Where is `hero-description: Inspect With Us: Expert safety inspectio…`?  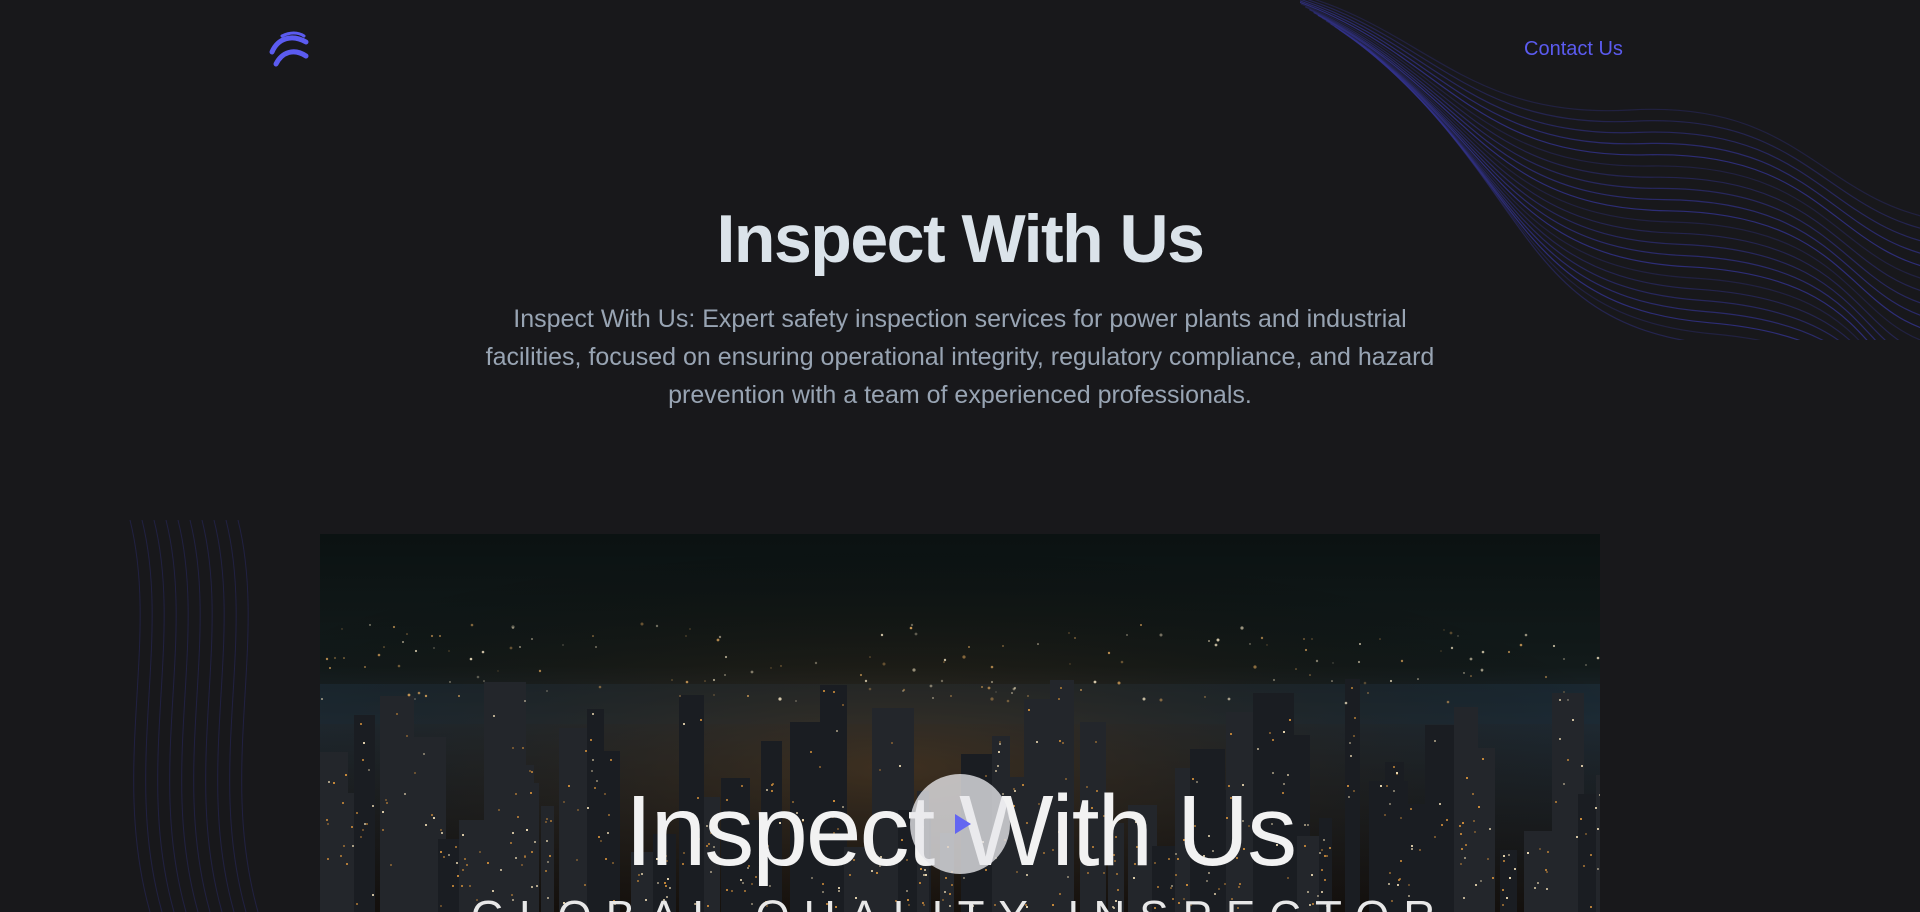
hero-description: Inspect With Us: Expert safety inspectio… is located at coordinates (960, 357).